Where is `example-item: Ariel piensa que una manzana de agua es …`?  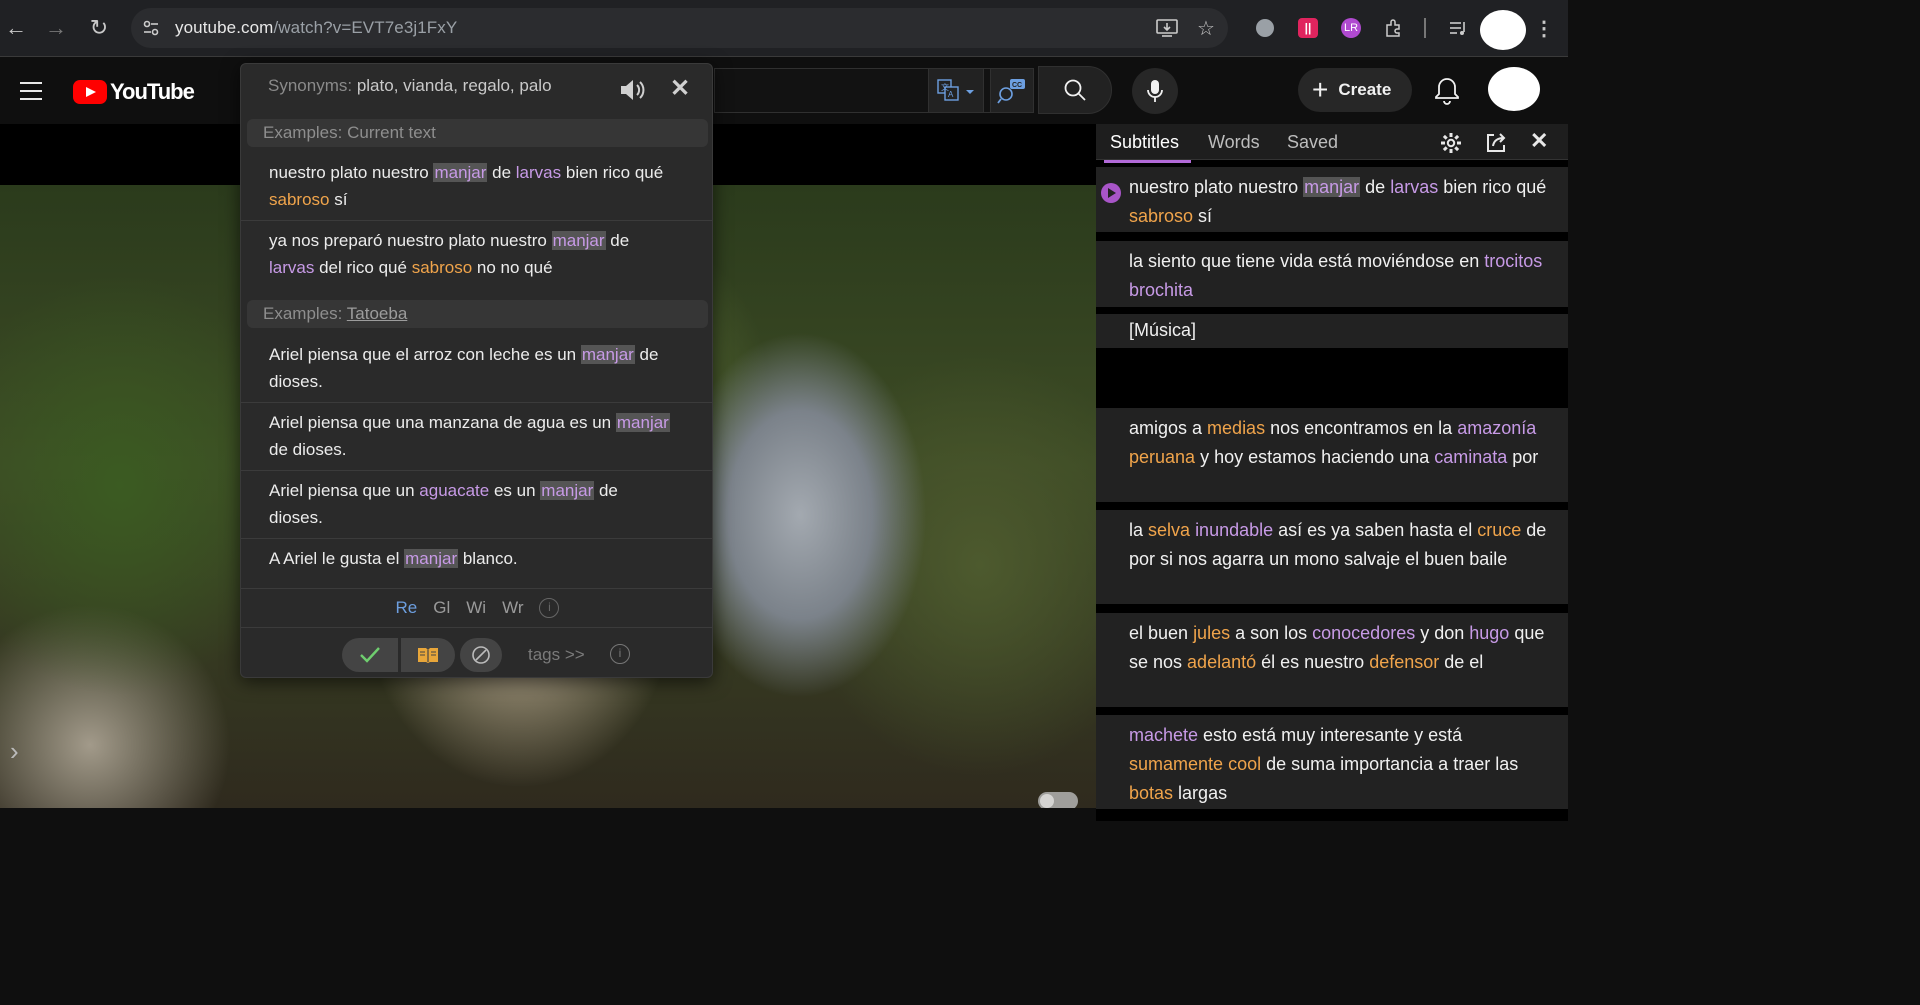 example-item: Ariel piensa que una manzana de agua es … is located at coordinates (471, 436).